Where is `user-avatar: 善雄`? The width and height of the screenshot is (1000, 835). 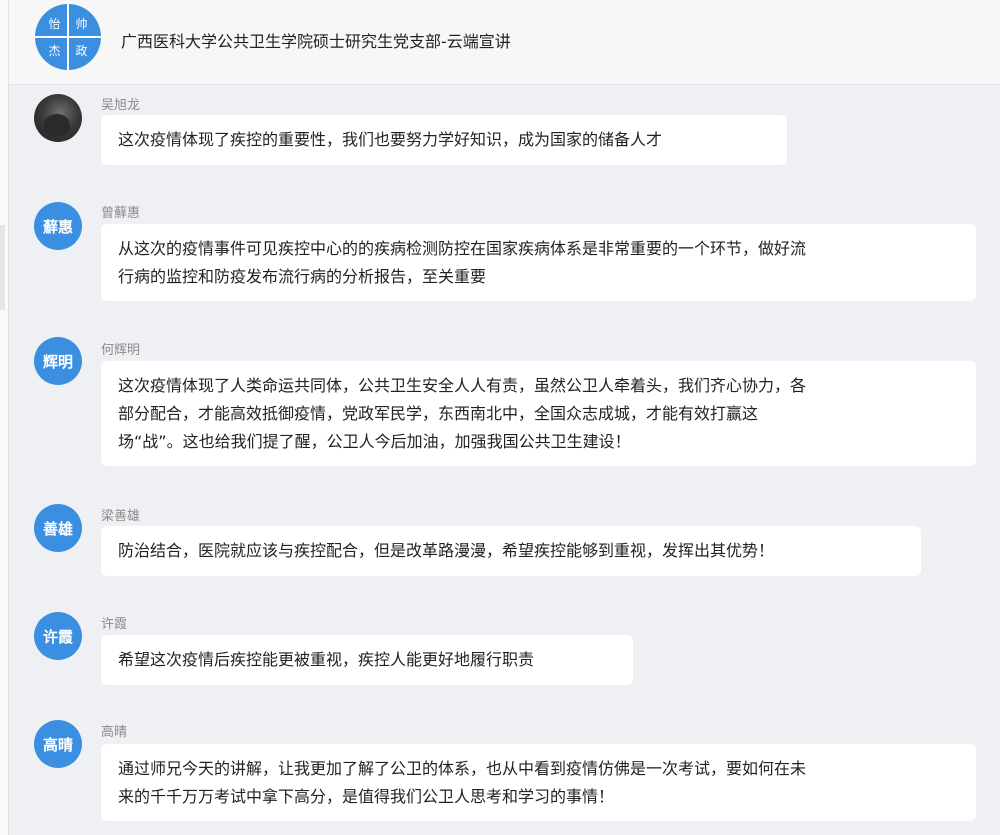
user-avatar: 善雄 is located at coordinates (58, 528).